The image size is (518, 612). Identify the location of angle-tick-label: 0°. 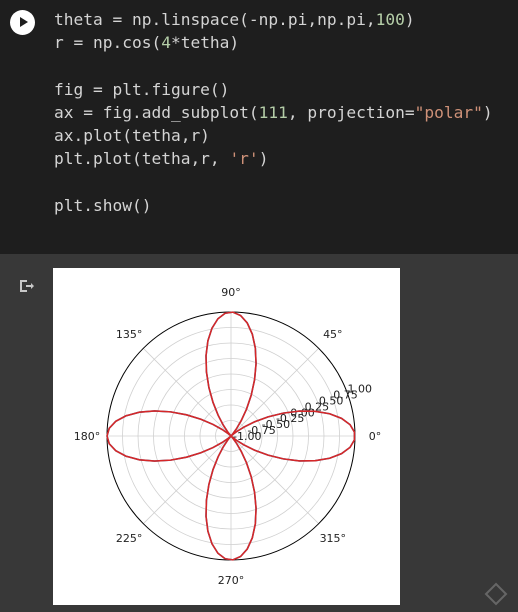
(375, 436).